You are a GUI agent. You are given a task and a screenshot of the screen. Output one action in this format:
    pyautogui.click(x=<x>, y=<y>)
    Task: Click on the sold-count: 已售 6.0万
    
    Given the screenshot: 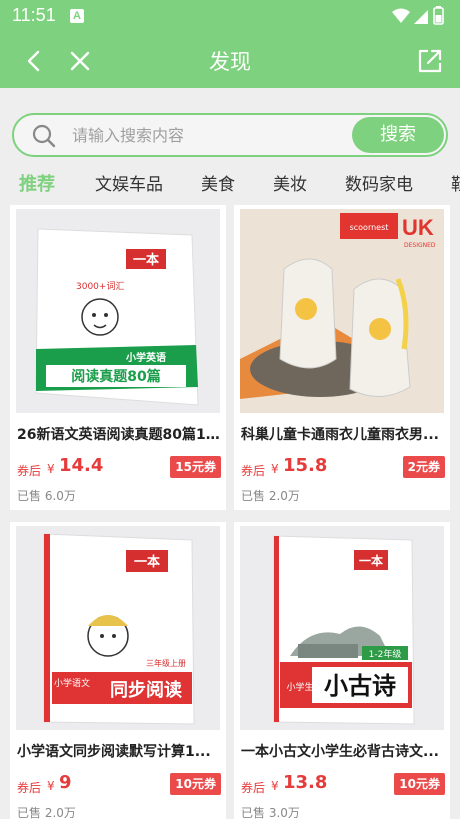 What is the action you would take?
    pyautogui.click(x=46, y=496)
    